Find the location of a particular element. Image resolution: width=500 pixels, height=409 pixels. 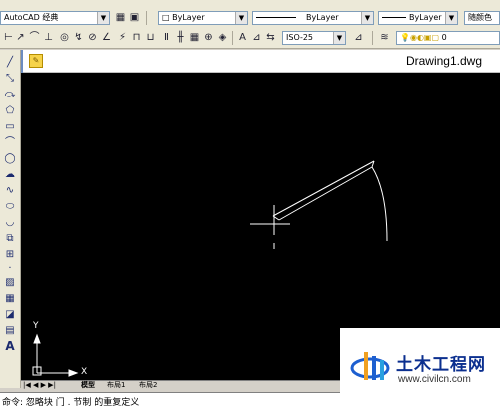

point-icon: · is located at coordinates (10, 268).